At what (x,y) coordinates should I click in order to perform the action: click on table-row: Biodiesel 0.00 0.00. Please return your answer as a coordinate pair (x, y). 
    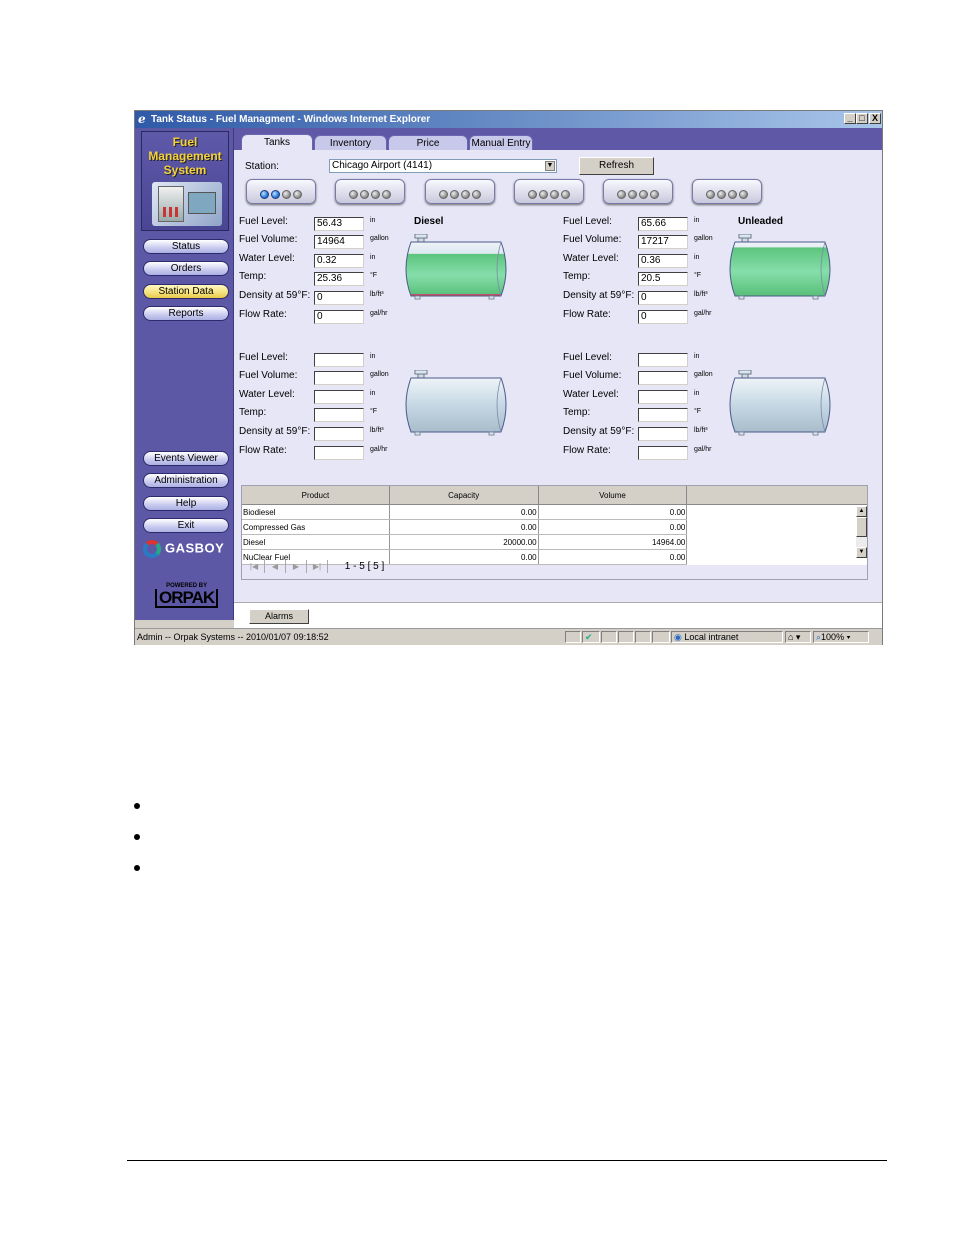
    Looking at the image, I should click on (554, 512).